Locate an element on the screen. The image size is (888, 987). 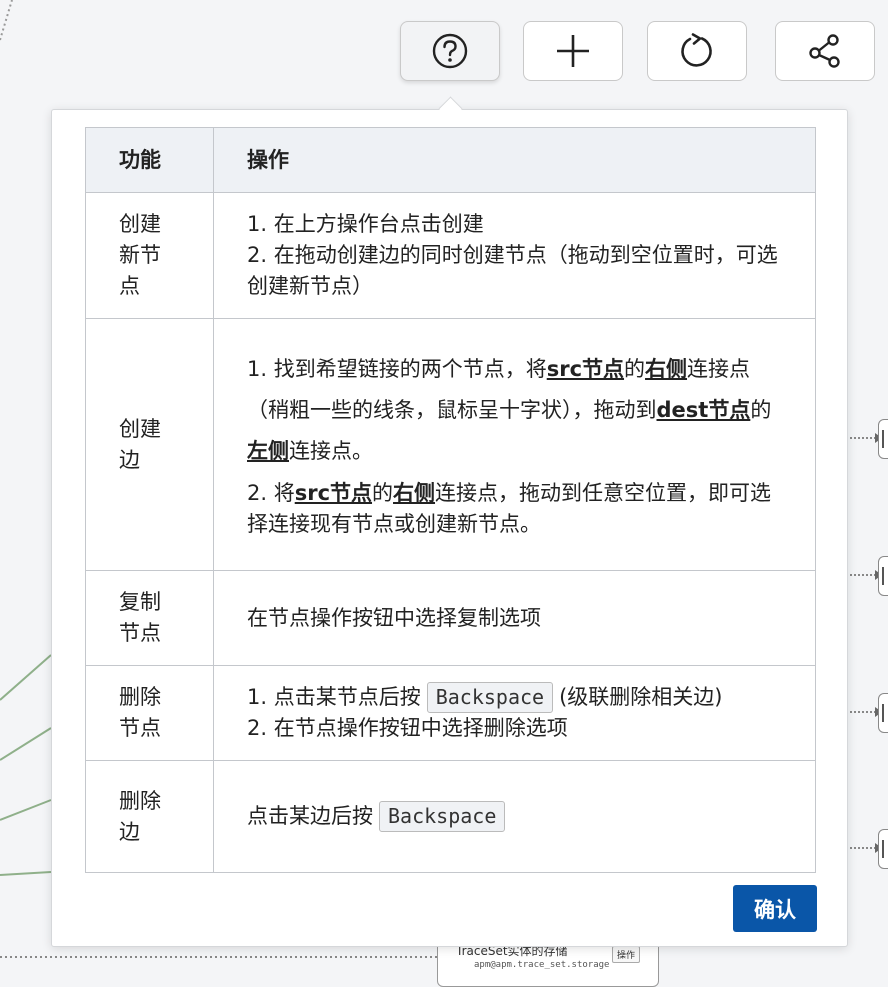
help-button is located at coordinates (450, 51).